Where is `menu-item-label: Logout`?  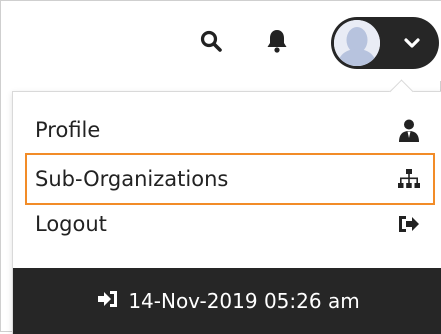 menu-item-label: Logout is located at coordinates (71, 224).